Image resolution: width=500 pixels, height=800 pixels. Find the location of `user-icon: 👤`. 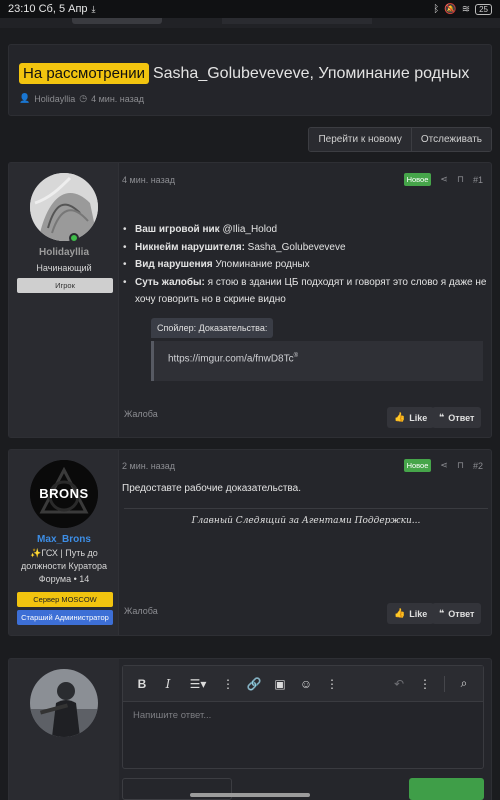

user-icon: 👤 is located at coordinates (25, 98).